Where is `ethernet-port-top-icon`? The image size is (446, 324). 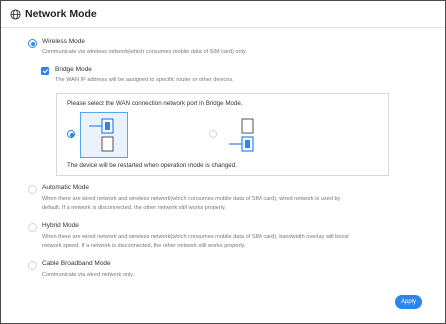
ethernet-port-top-icon is located at coordinates (101, 135).